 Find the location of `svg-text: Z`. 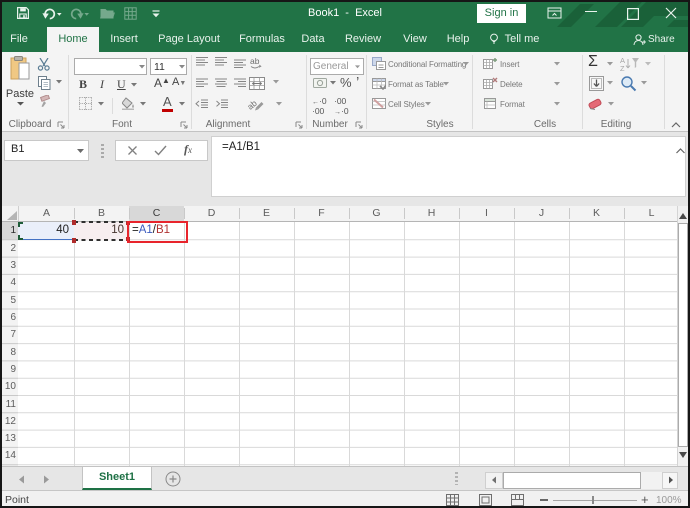

svg-text: Z is located at coordinates (622, 67).